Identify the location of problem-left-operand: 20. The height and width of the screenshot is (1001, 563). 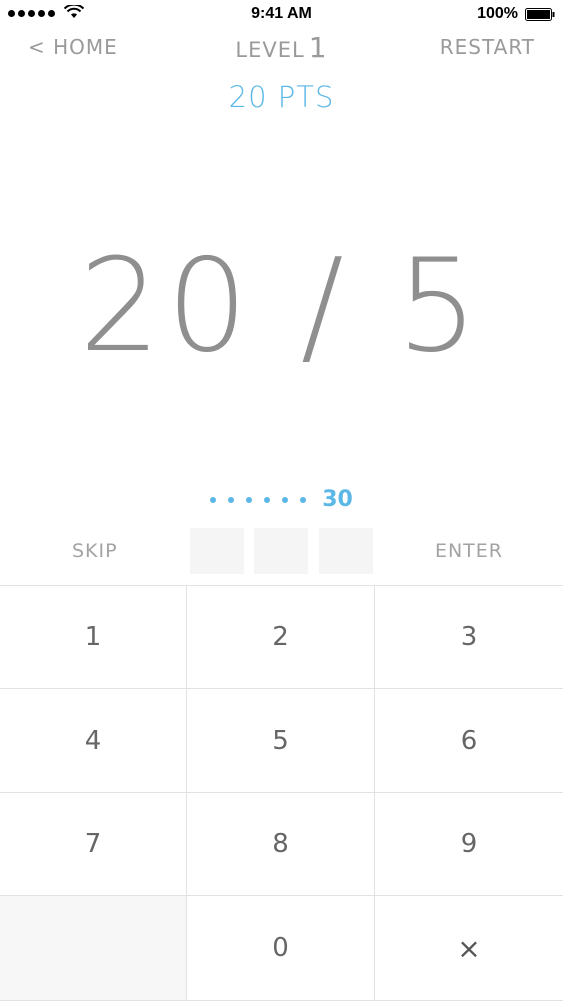
(166, 306).